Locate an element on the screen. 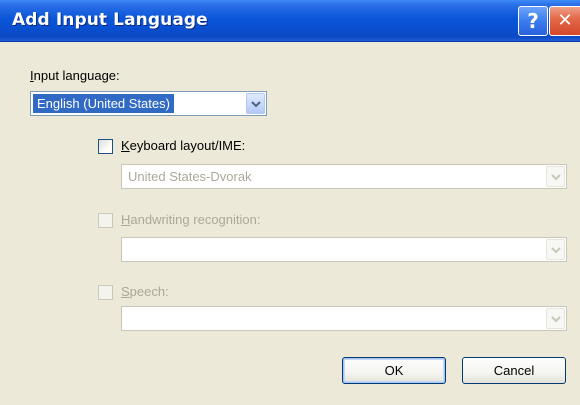 This screenshot has width=580, height=405. keyboard-layout-value: United States-Dvorak is located at coordinates (190, 176).